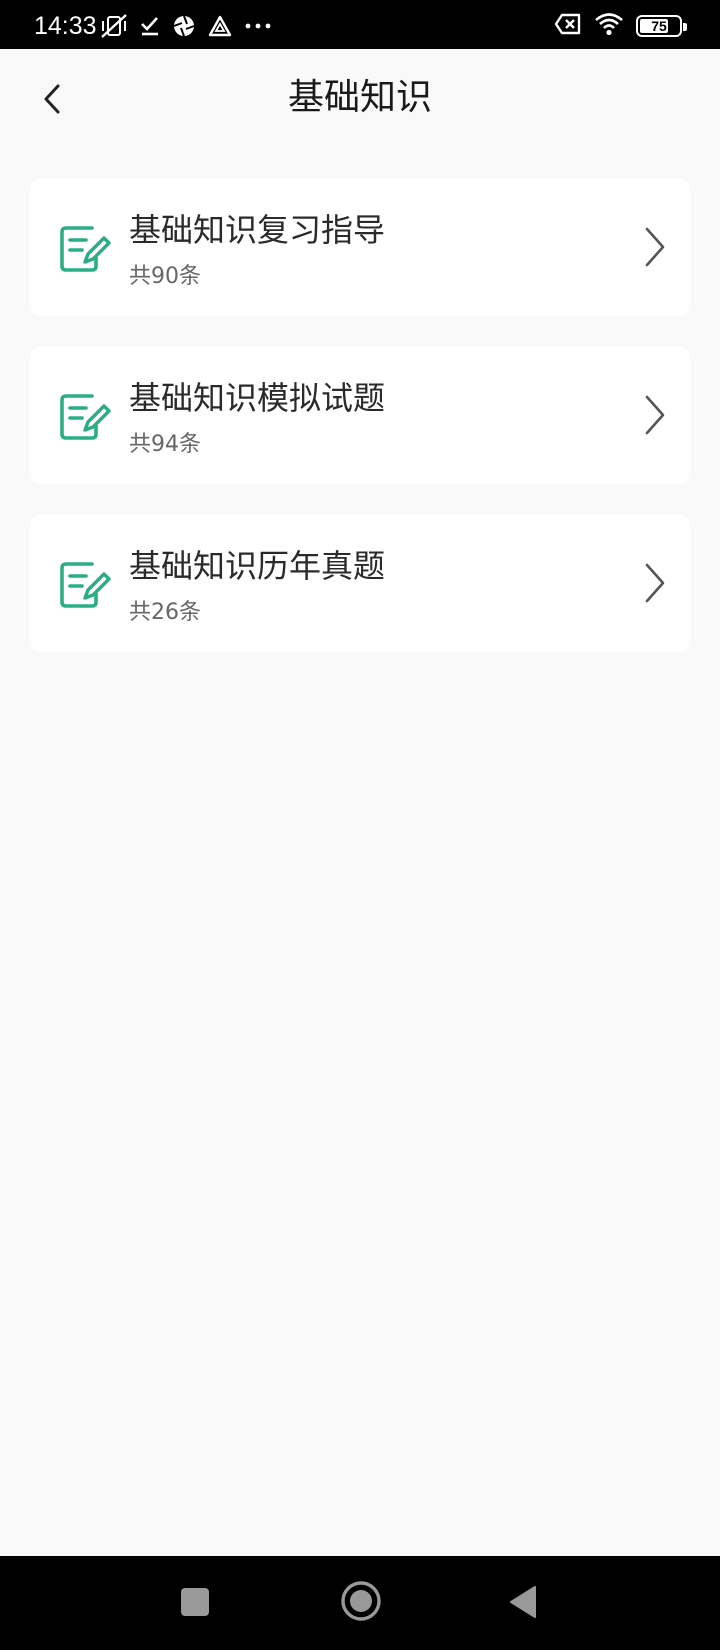 The height and width of the screenshot is (1650, 720). I want to click on home-circle-icon, so click(361, 1601).